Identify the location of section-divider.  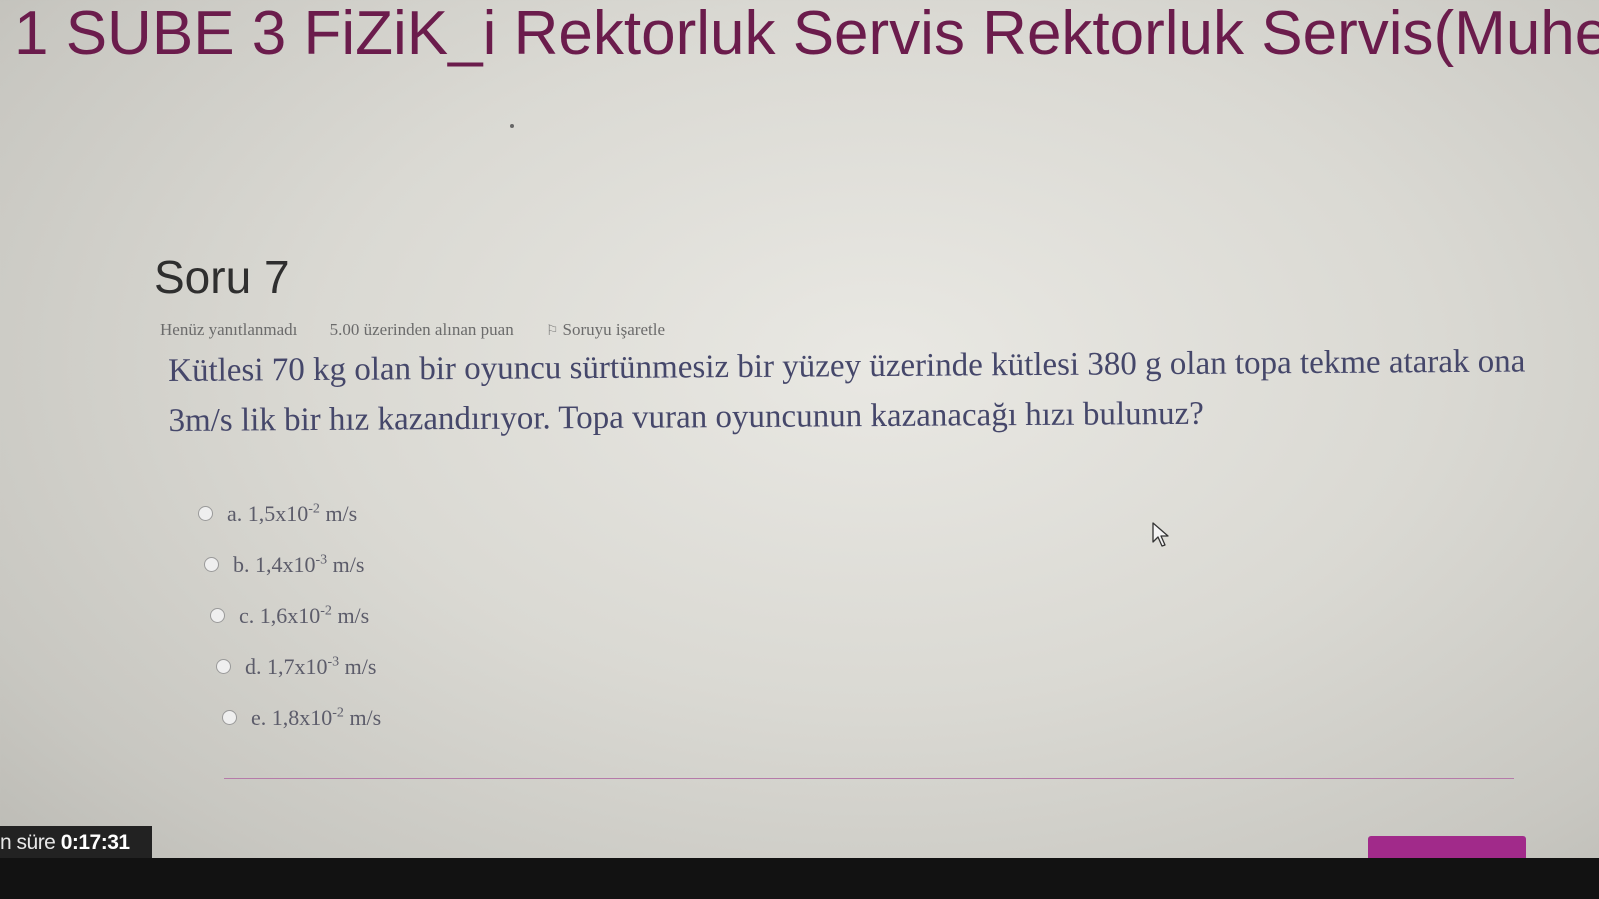
(869, 778).